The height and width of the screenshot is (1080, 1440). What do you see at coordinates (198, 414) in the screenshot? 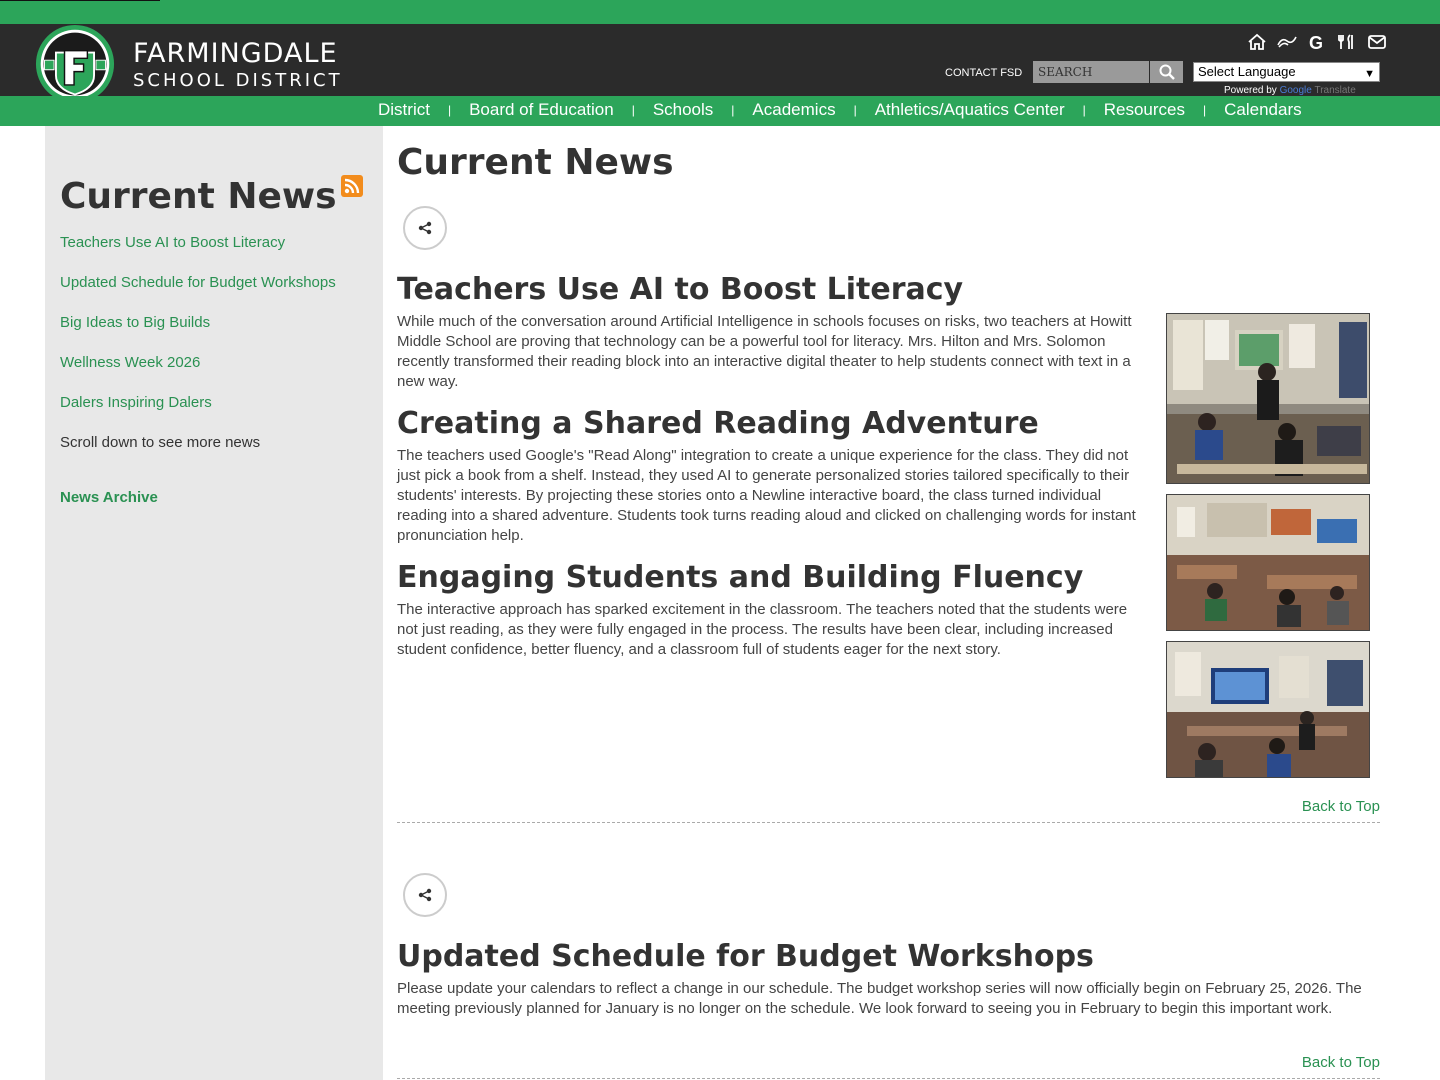
I see `sidebar-news-link: Dalers Inspiring Dalers` at bounding box center [198, 414].